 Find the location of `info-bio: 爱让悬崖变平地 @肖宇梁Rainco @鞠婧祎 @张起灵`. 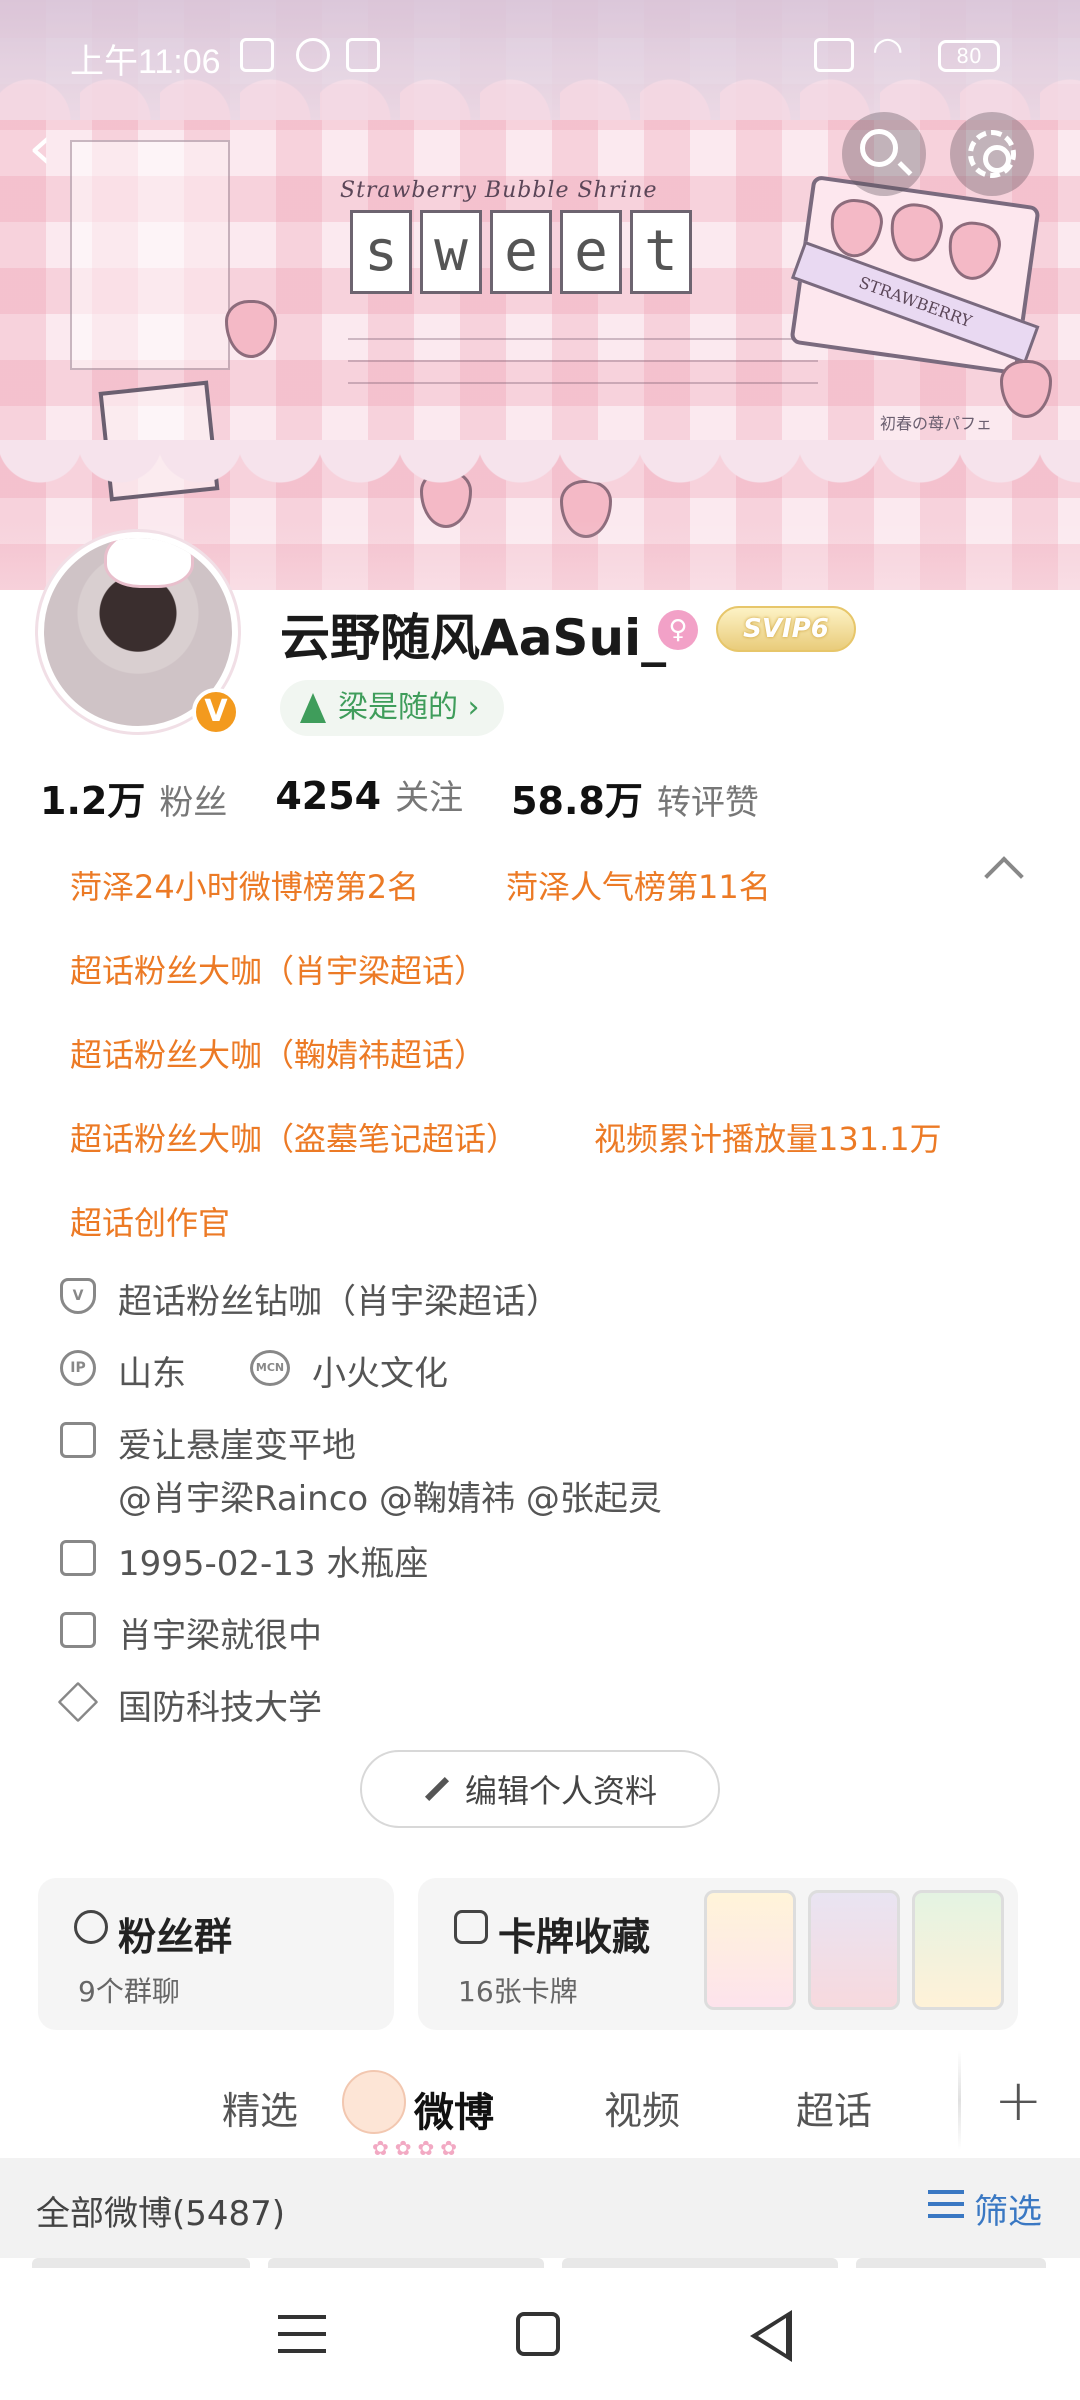

info-bio: 爱让悬崖变平地 @肖宇梁Rainco @鞠婧祎 @张起灵 is located at coordinates (361, 1469).